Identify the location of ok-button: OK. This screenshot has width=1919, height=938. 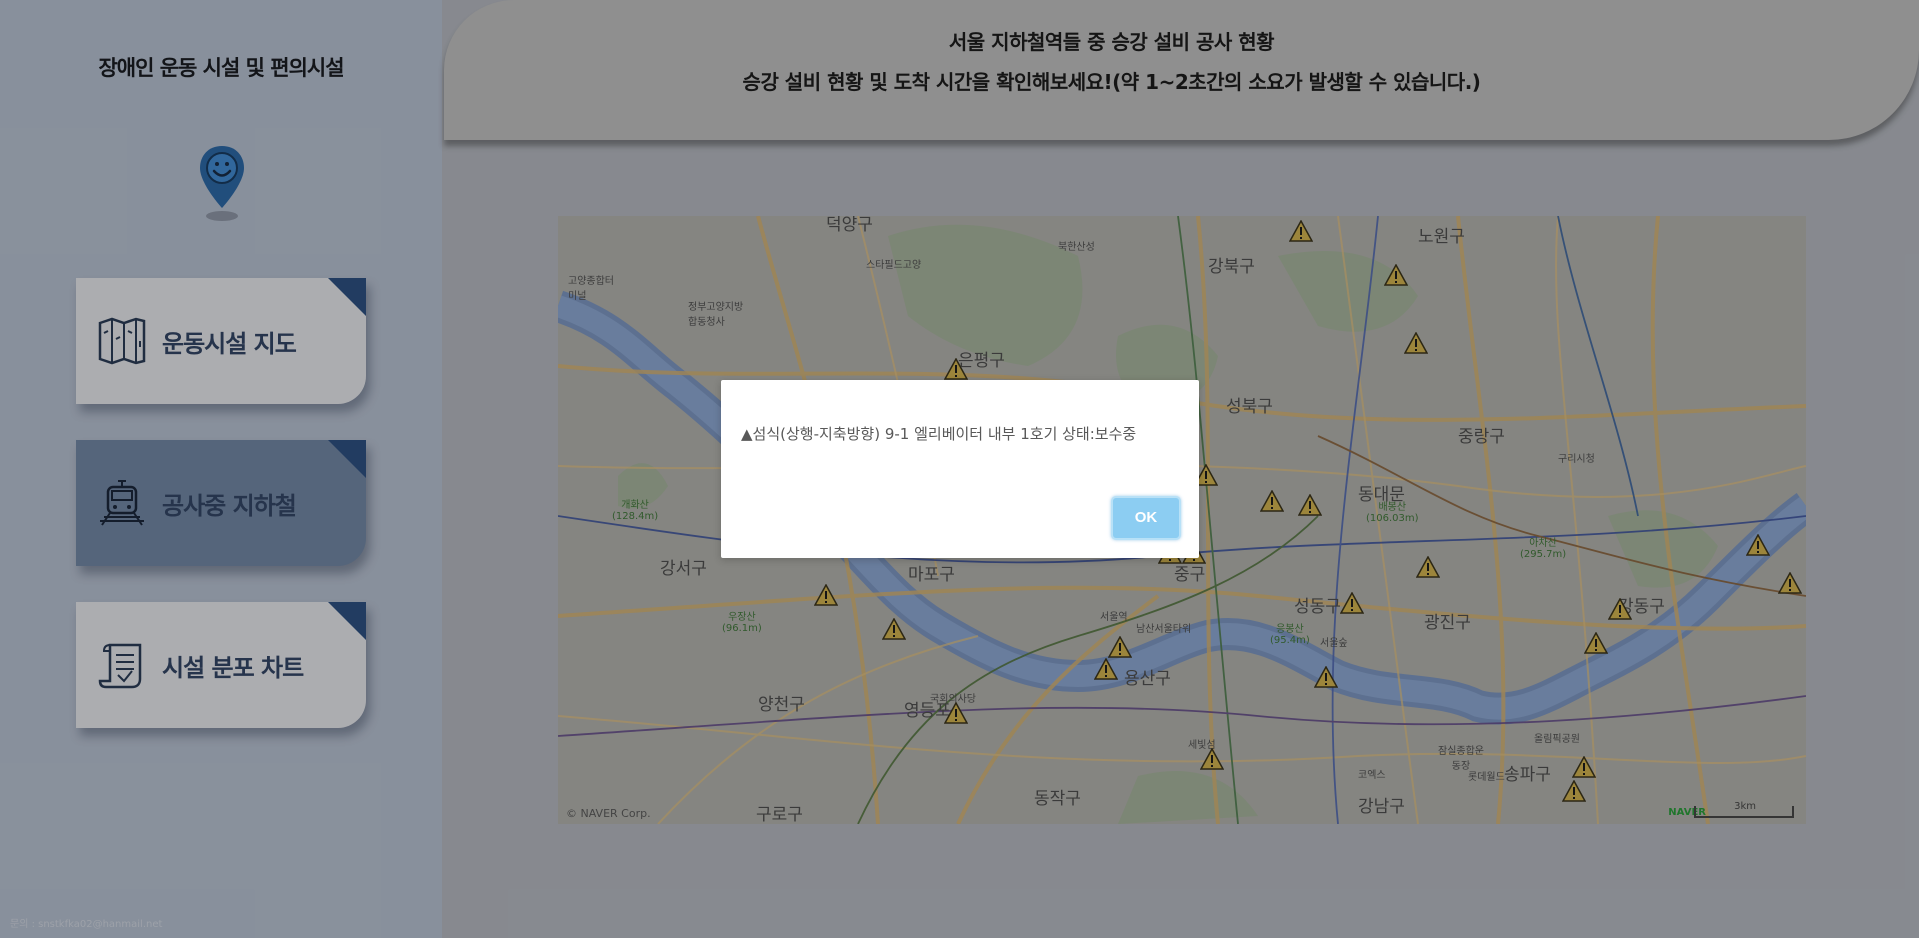
(1146, 518).